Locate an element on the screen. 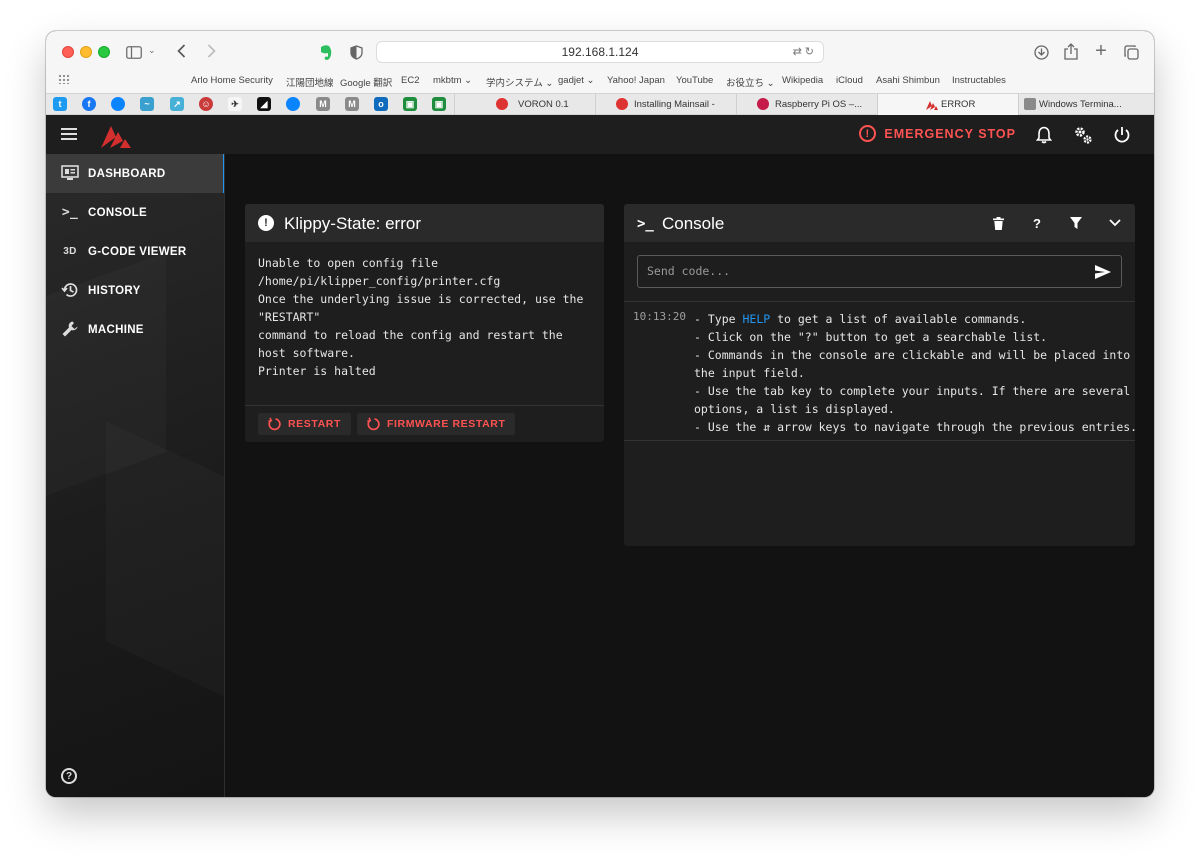  autodesk-icon: ◢ is located at coordinates (264, 104).